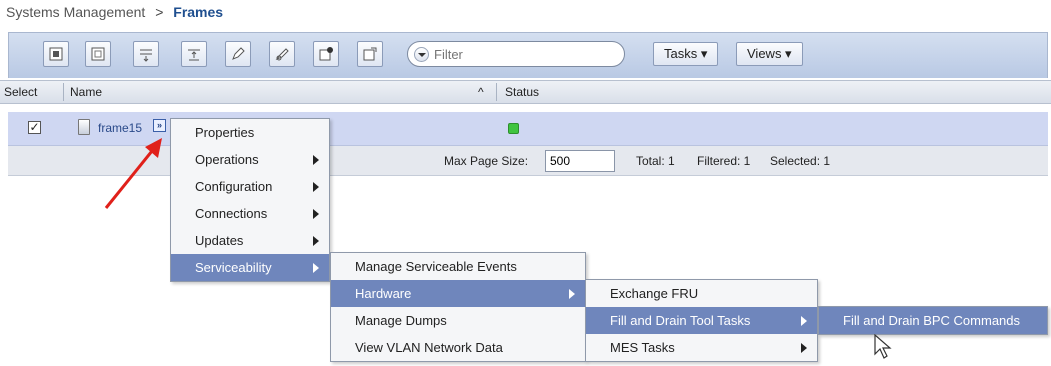 The width and height of the screenshot is (1051, 366). What do you see at coordinates (383, 293) in the screenshot?
I see `menu-item-label: Hardware` at bounding box center [383, 293].